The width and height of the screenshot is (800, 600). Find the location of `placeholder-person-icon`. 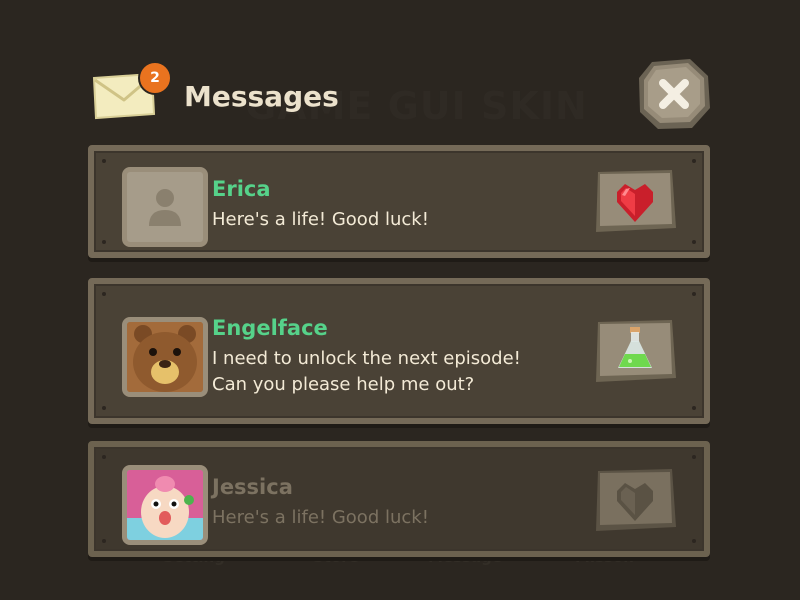

placeholder-person-icon is located at coordinates (165, 207).